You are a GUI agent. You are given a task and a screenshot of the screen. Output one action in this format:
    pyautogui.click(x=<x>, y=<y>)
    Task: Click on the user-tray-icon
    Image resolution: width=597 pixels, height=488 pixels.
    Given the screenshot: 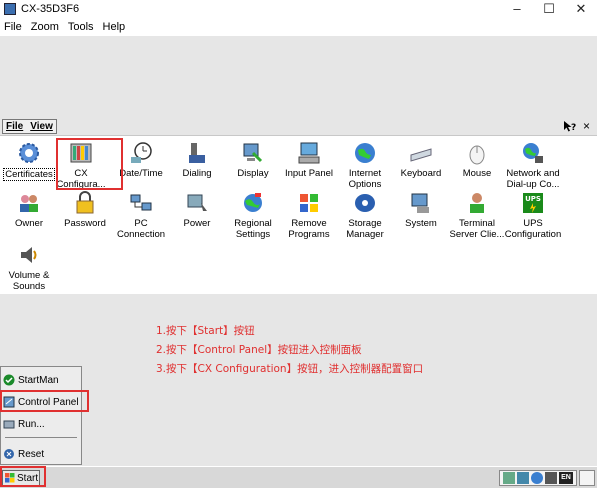 What is the action you would take?
    pyautogui.click(x=551, y=478)
    